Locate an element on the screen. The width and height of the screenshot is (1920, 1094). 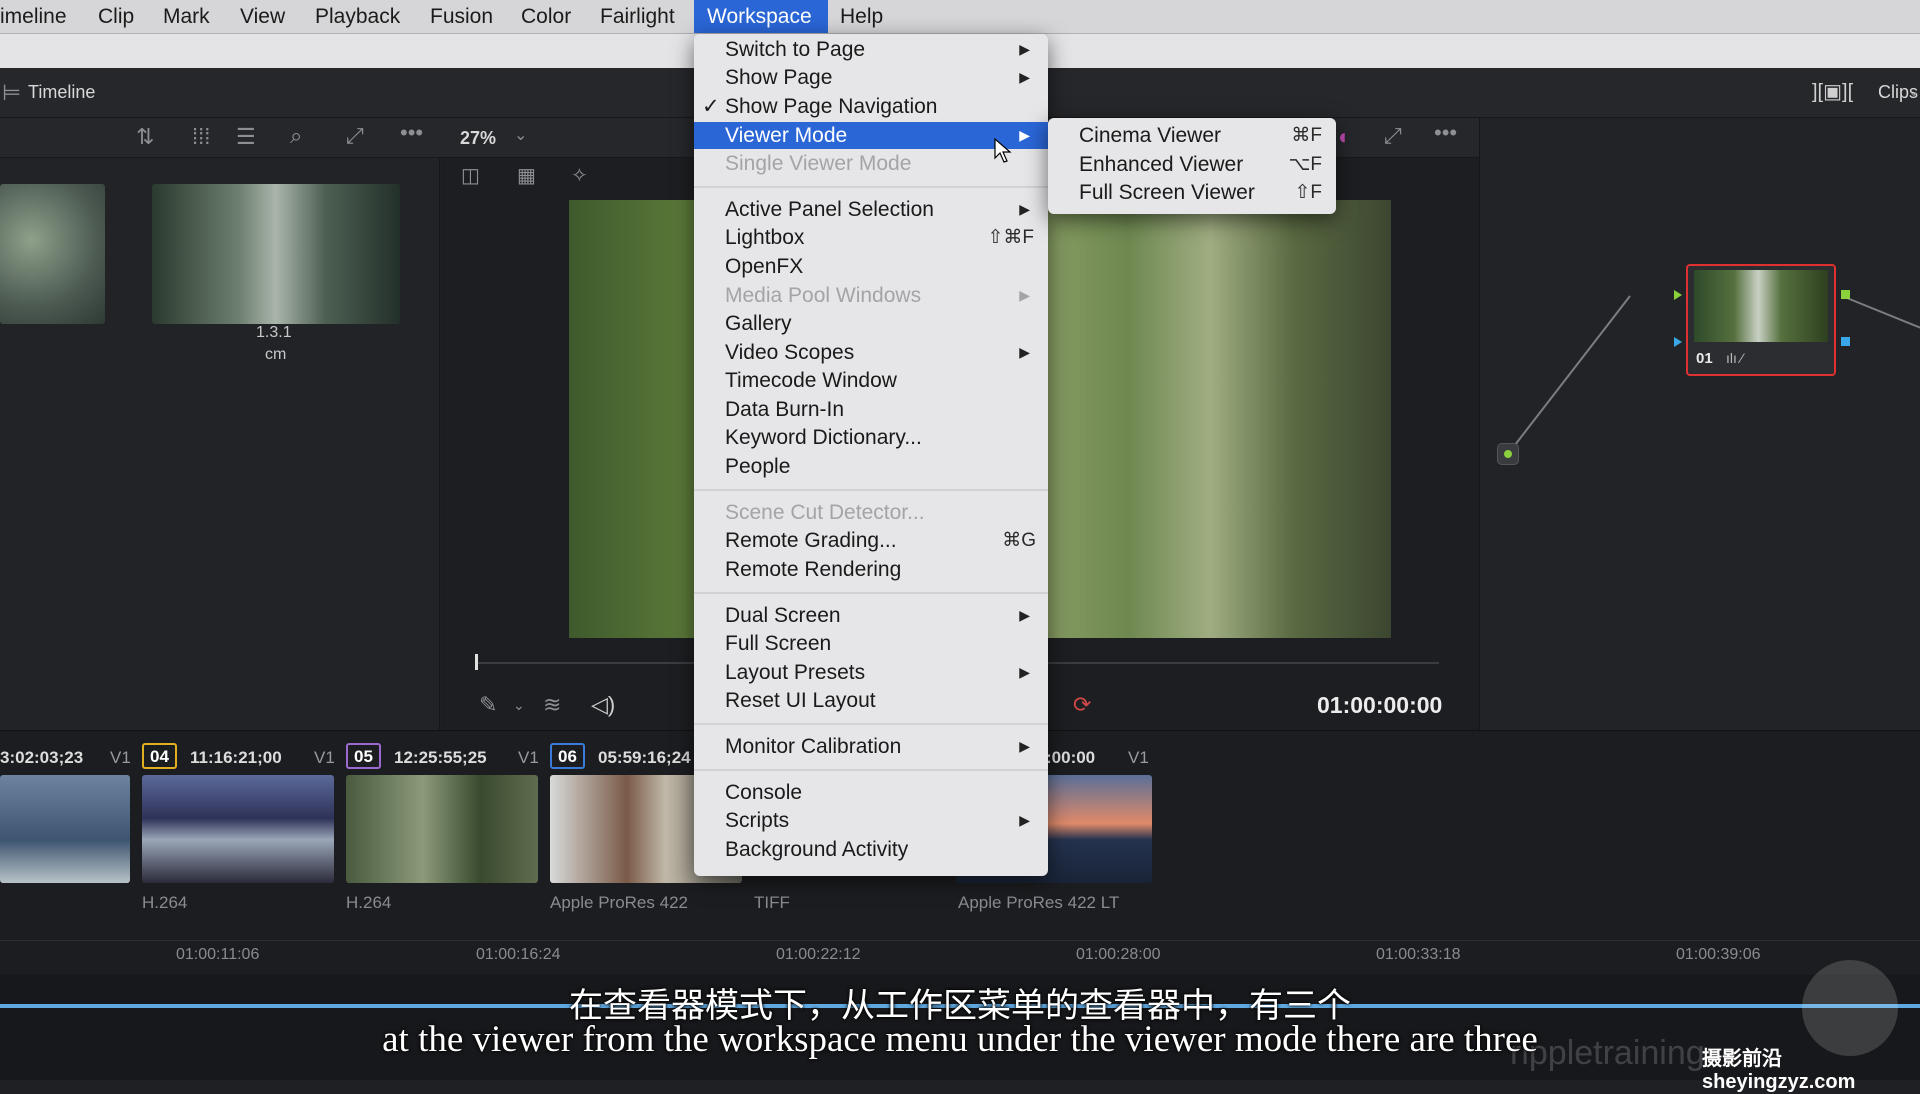
clip-thumbnail-lilypads is located at coordinates (52, 254).